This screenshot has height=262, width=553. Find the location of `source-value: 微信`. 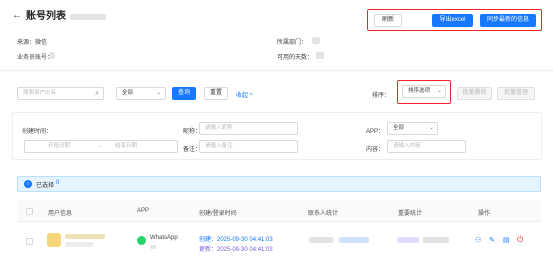

source-value: 微信 is located at coordinates (41, 43).